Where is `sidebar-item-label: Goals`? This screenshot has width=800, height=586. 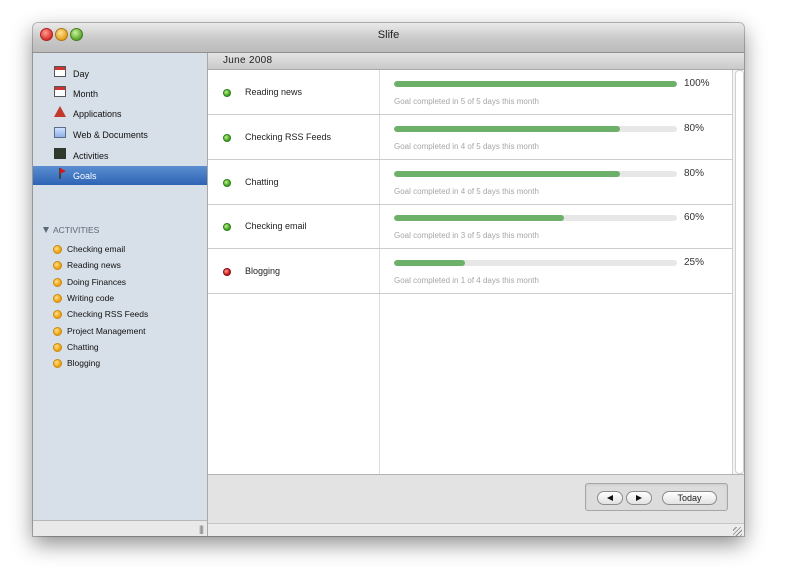
sidebar-item-label: Goals is located at coordinates (85, 176).